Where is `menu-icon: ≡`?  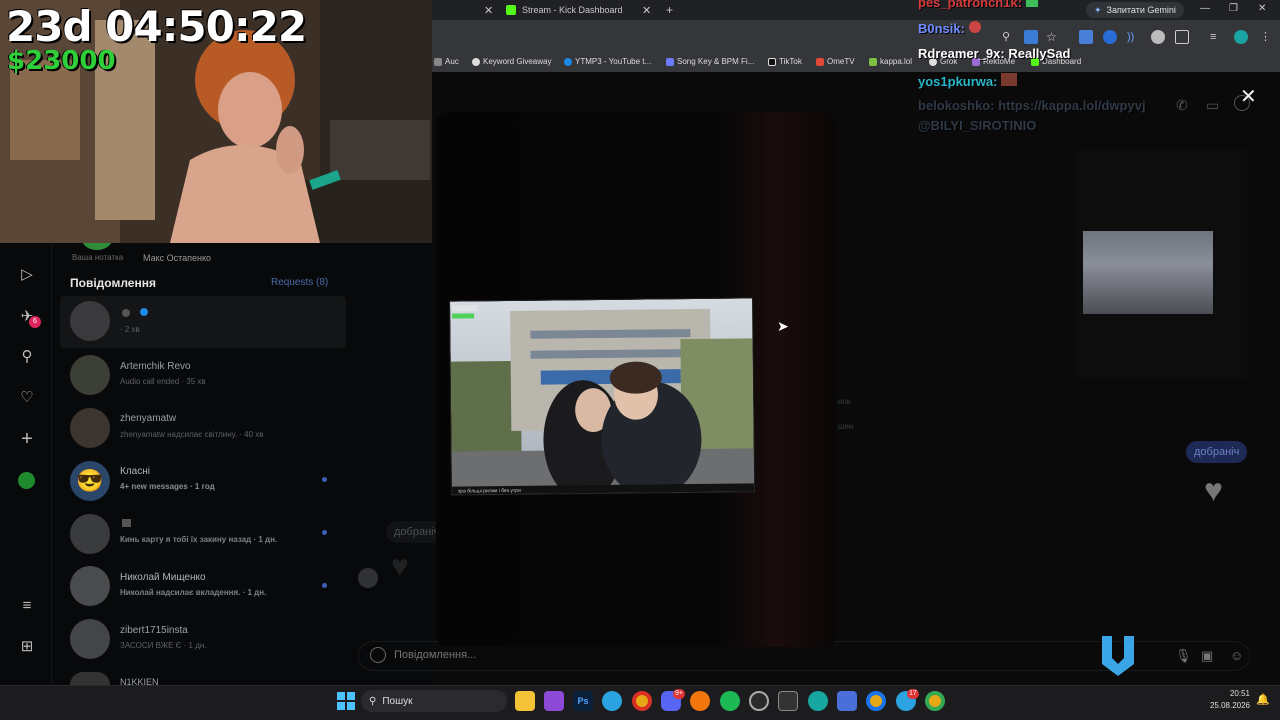
menu-icon: ≡ is located at coordinates (27, 606).